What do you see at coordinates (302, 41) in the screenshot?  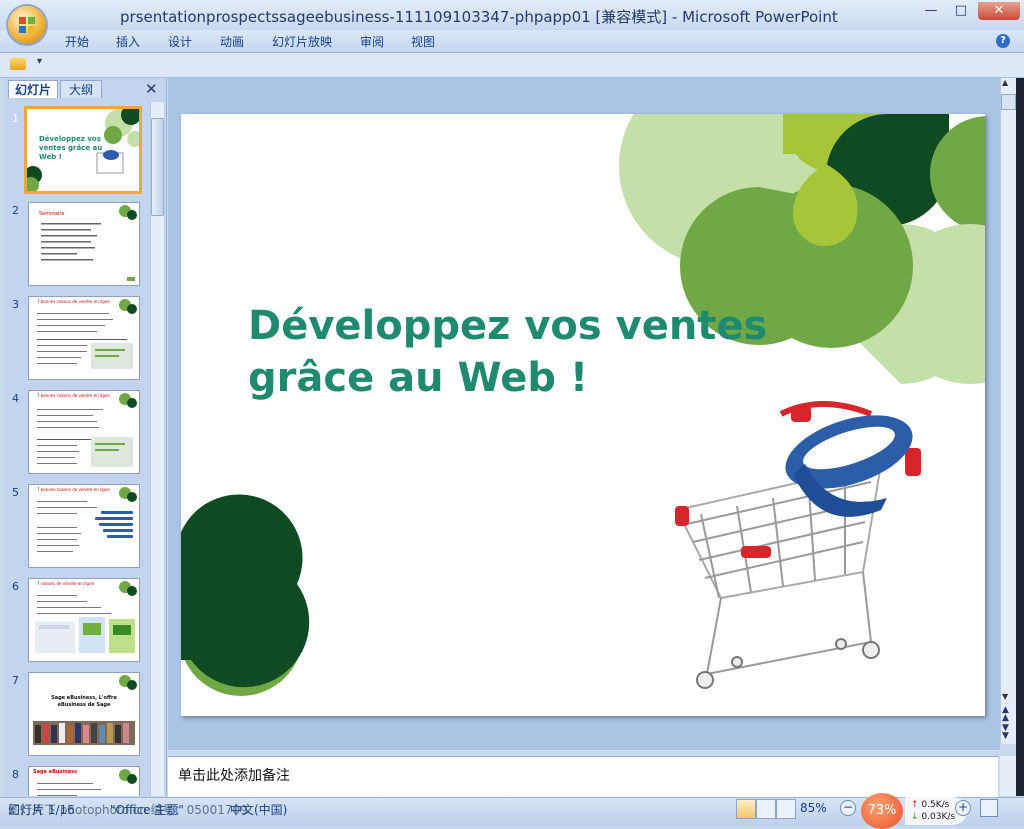 I see `tab-slide-show: 幻灯片放映` at bounding box center [302, 41].